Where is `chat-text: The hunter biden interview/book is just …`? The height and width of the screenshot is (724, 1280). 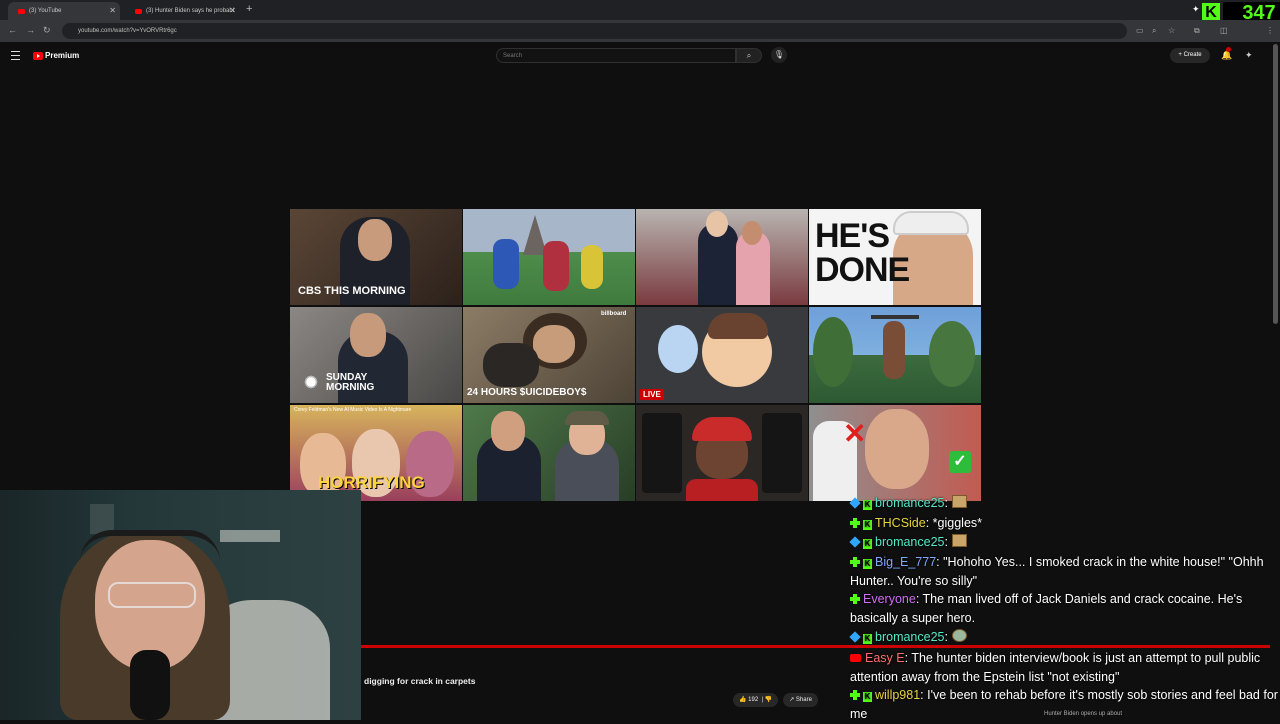 chat-text: The hunter biden interview/book is just … is located at coordinates (1055, 667).